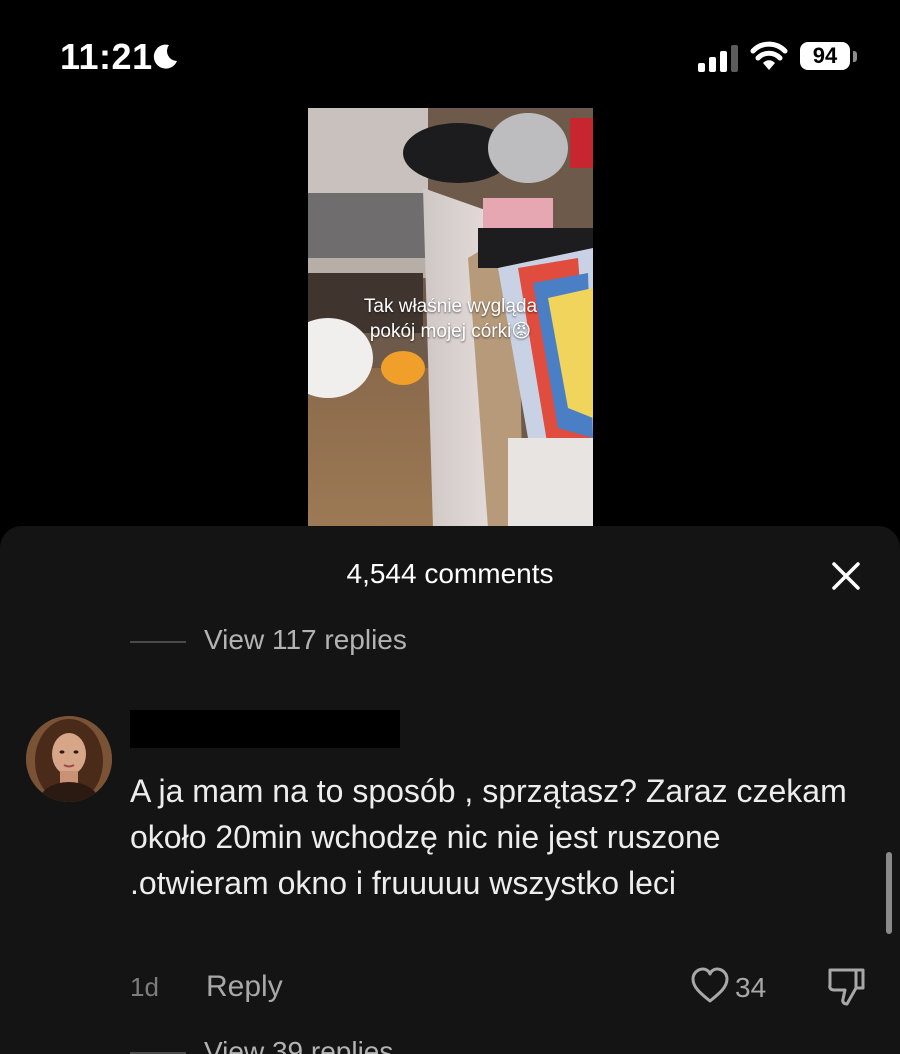  I want to click on like-count: 34, so click(751, 987).